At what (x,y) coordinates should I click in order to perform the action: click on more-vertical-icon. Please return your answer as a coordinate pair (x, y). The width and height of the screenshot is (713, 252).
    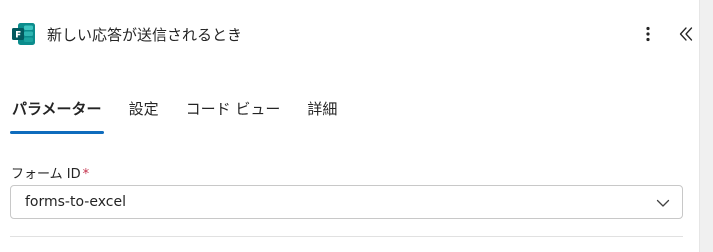
    Looking at the image, I should click on (648, 34).